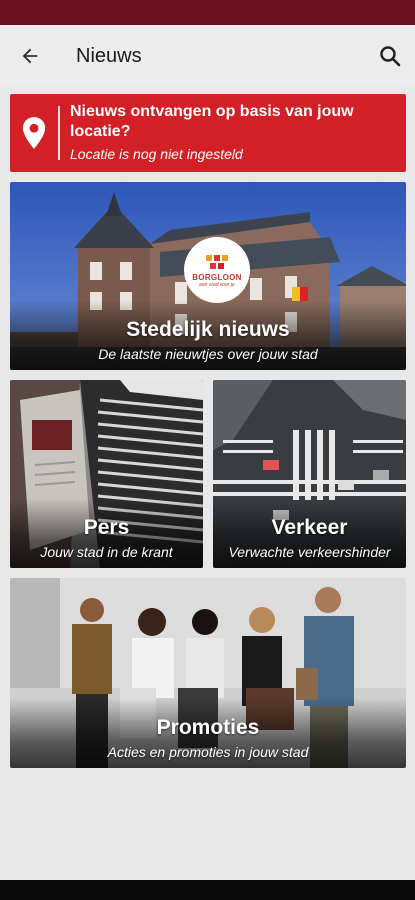 Image resolution: width=415 pixels, height=900 pixels. I want to click on tile-verkeer: Verkeer Verwachte verkeershinder, so click(309, 474).